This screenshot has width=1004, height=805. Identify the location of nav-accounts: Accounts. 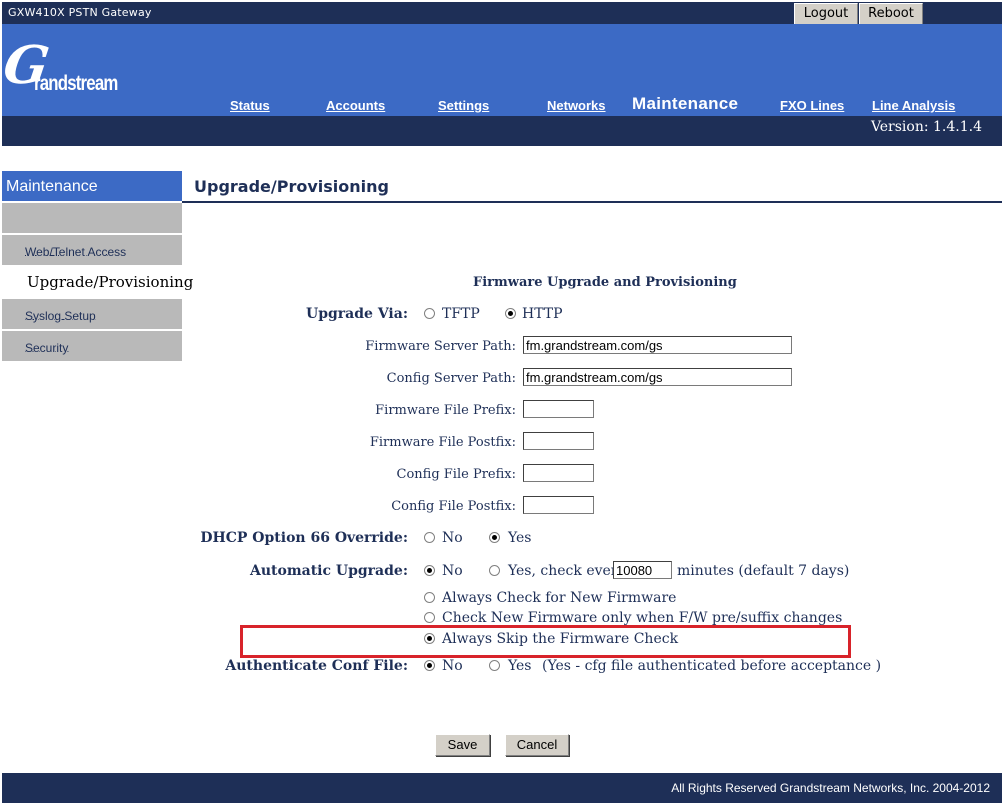
(355, 105).